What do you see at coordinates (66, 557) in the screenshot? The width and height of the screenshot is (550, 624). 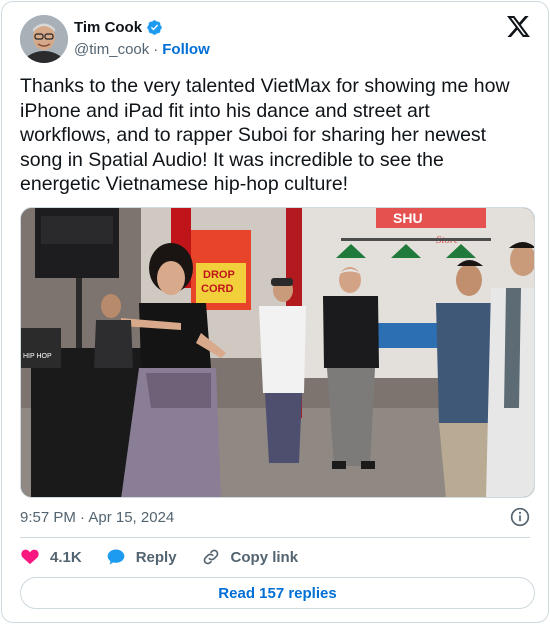 I see `like-count: 4.1K` at bounding box center [66, 557].